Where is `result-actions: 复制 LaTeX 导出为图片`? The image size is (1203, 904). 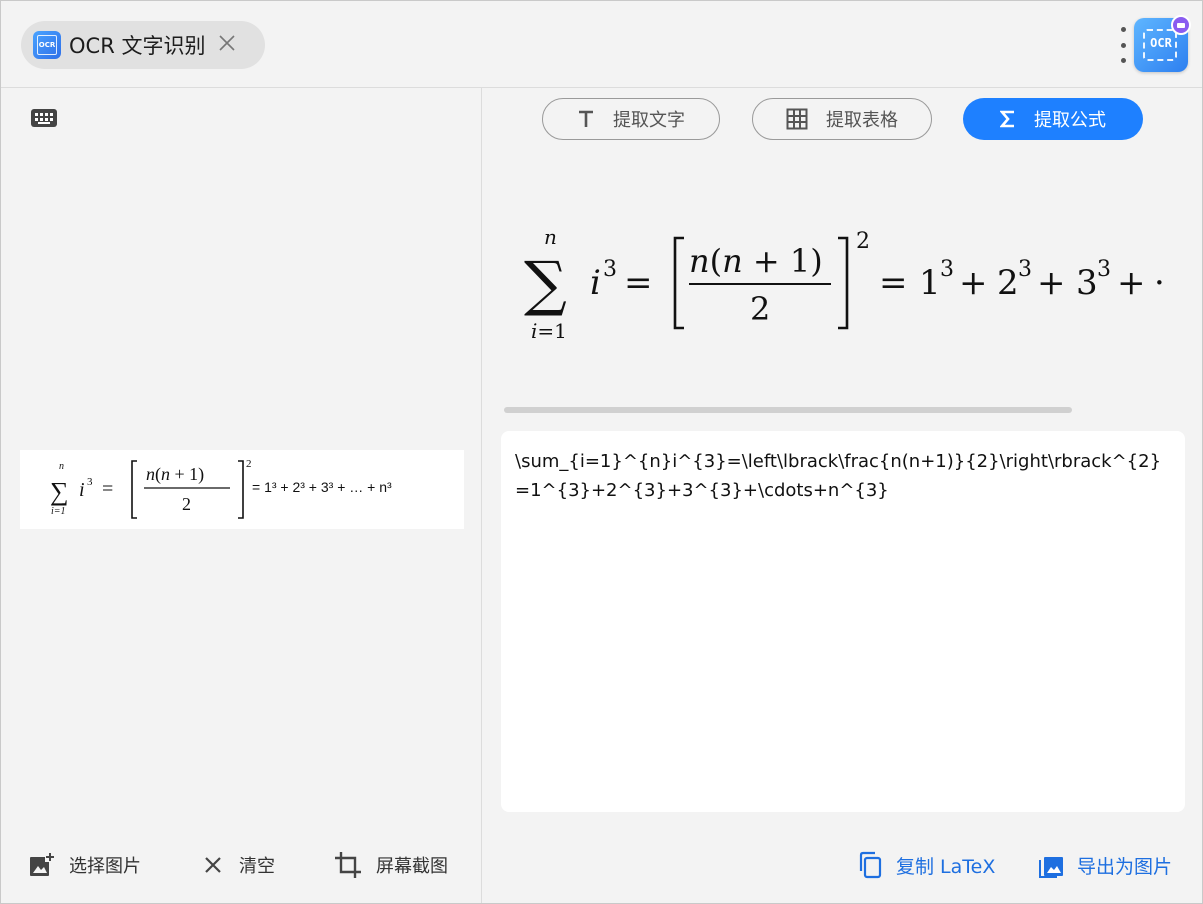
result-actions: 复制 LaTeX 导出为图片 is located at coordinates (842, 865).